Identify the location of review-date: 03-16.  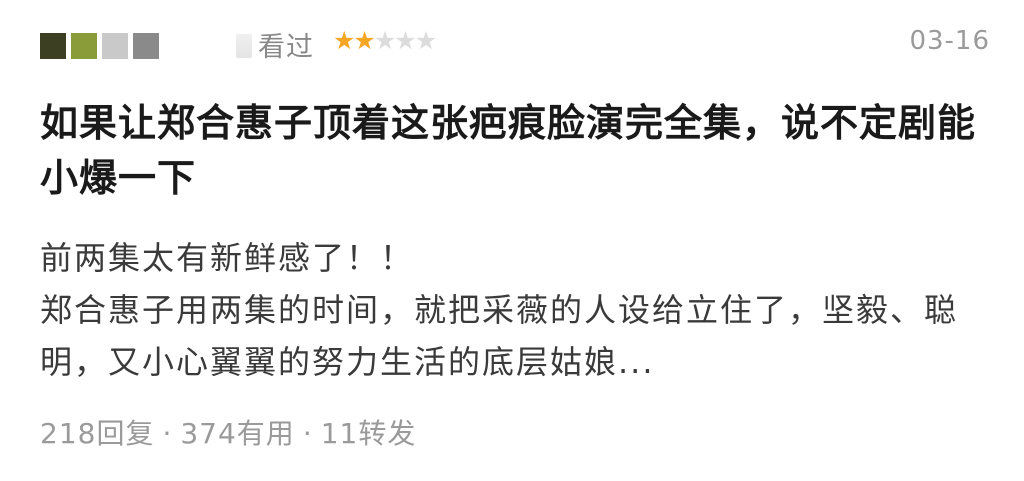
(949, 41).